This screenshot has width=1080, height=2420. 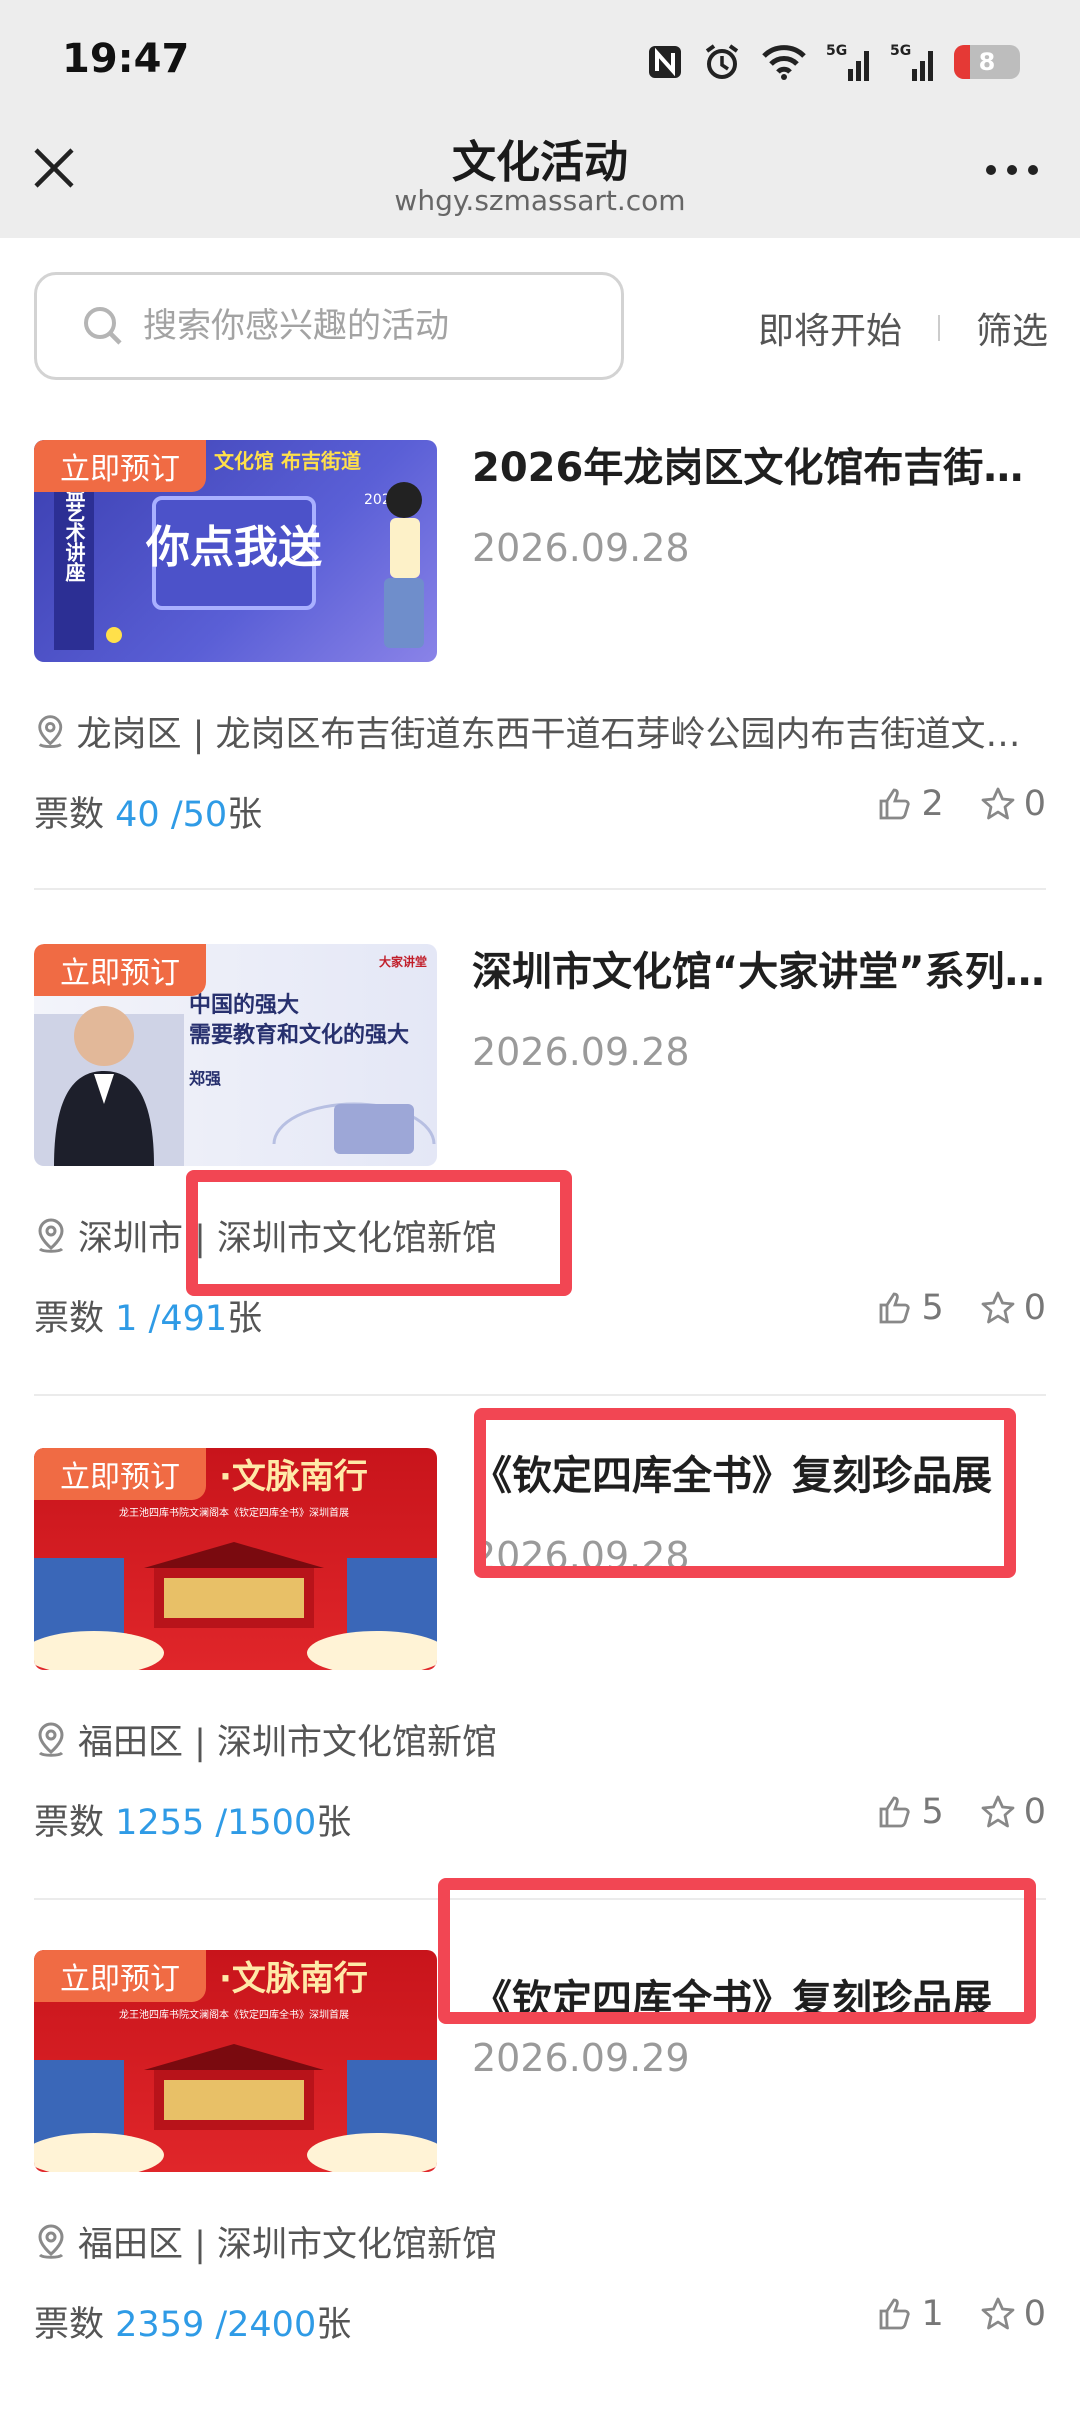 What do you see at coordinates (961, 2314) in the screenshot?
I see `event-stats: 1 0` at bounding box center [961, 2314].